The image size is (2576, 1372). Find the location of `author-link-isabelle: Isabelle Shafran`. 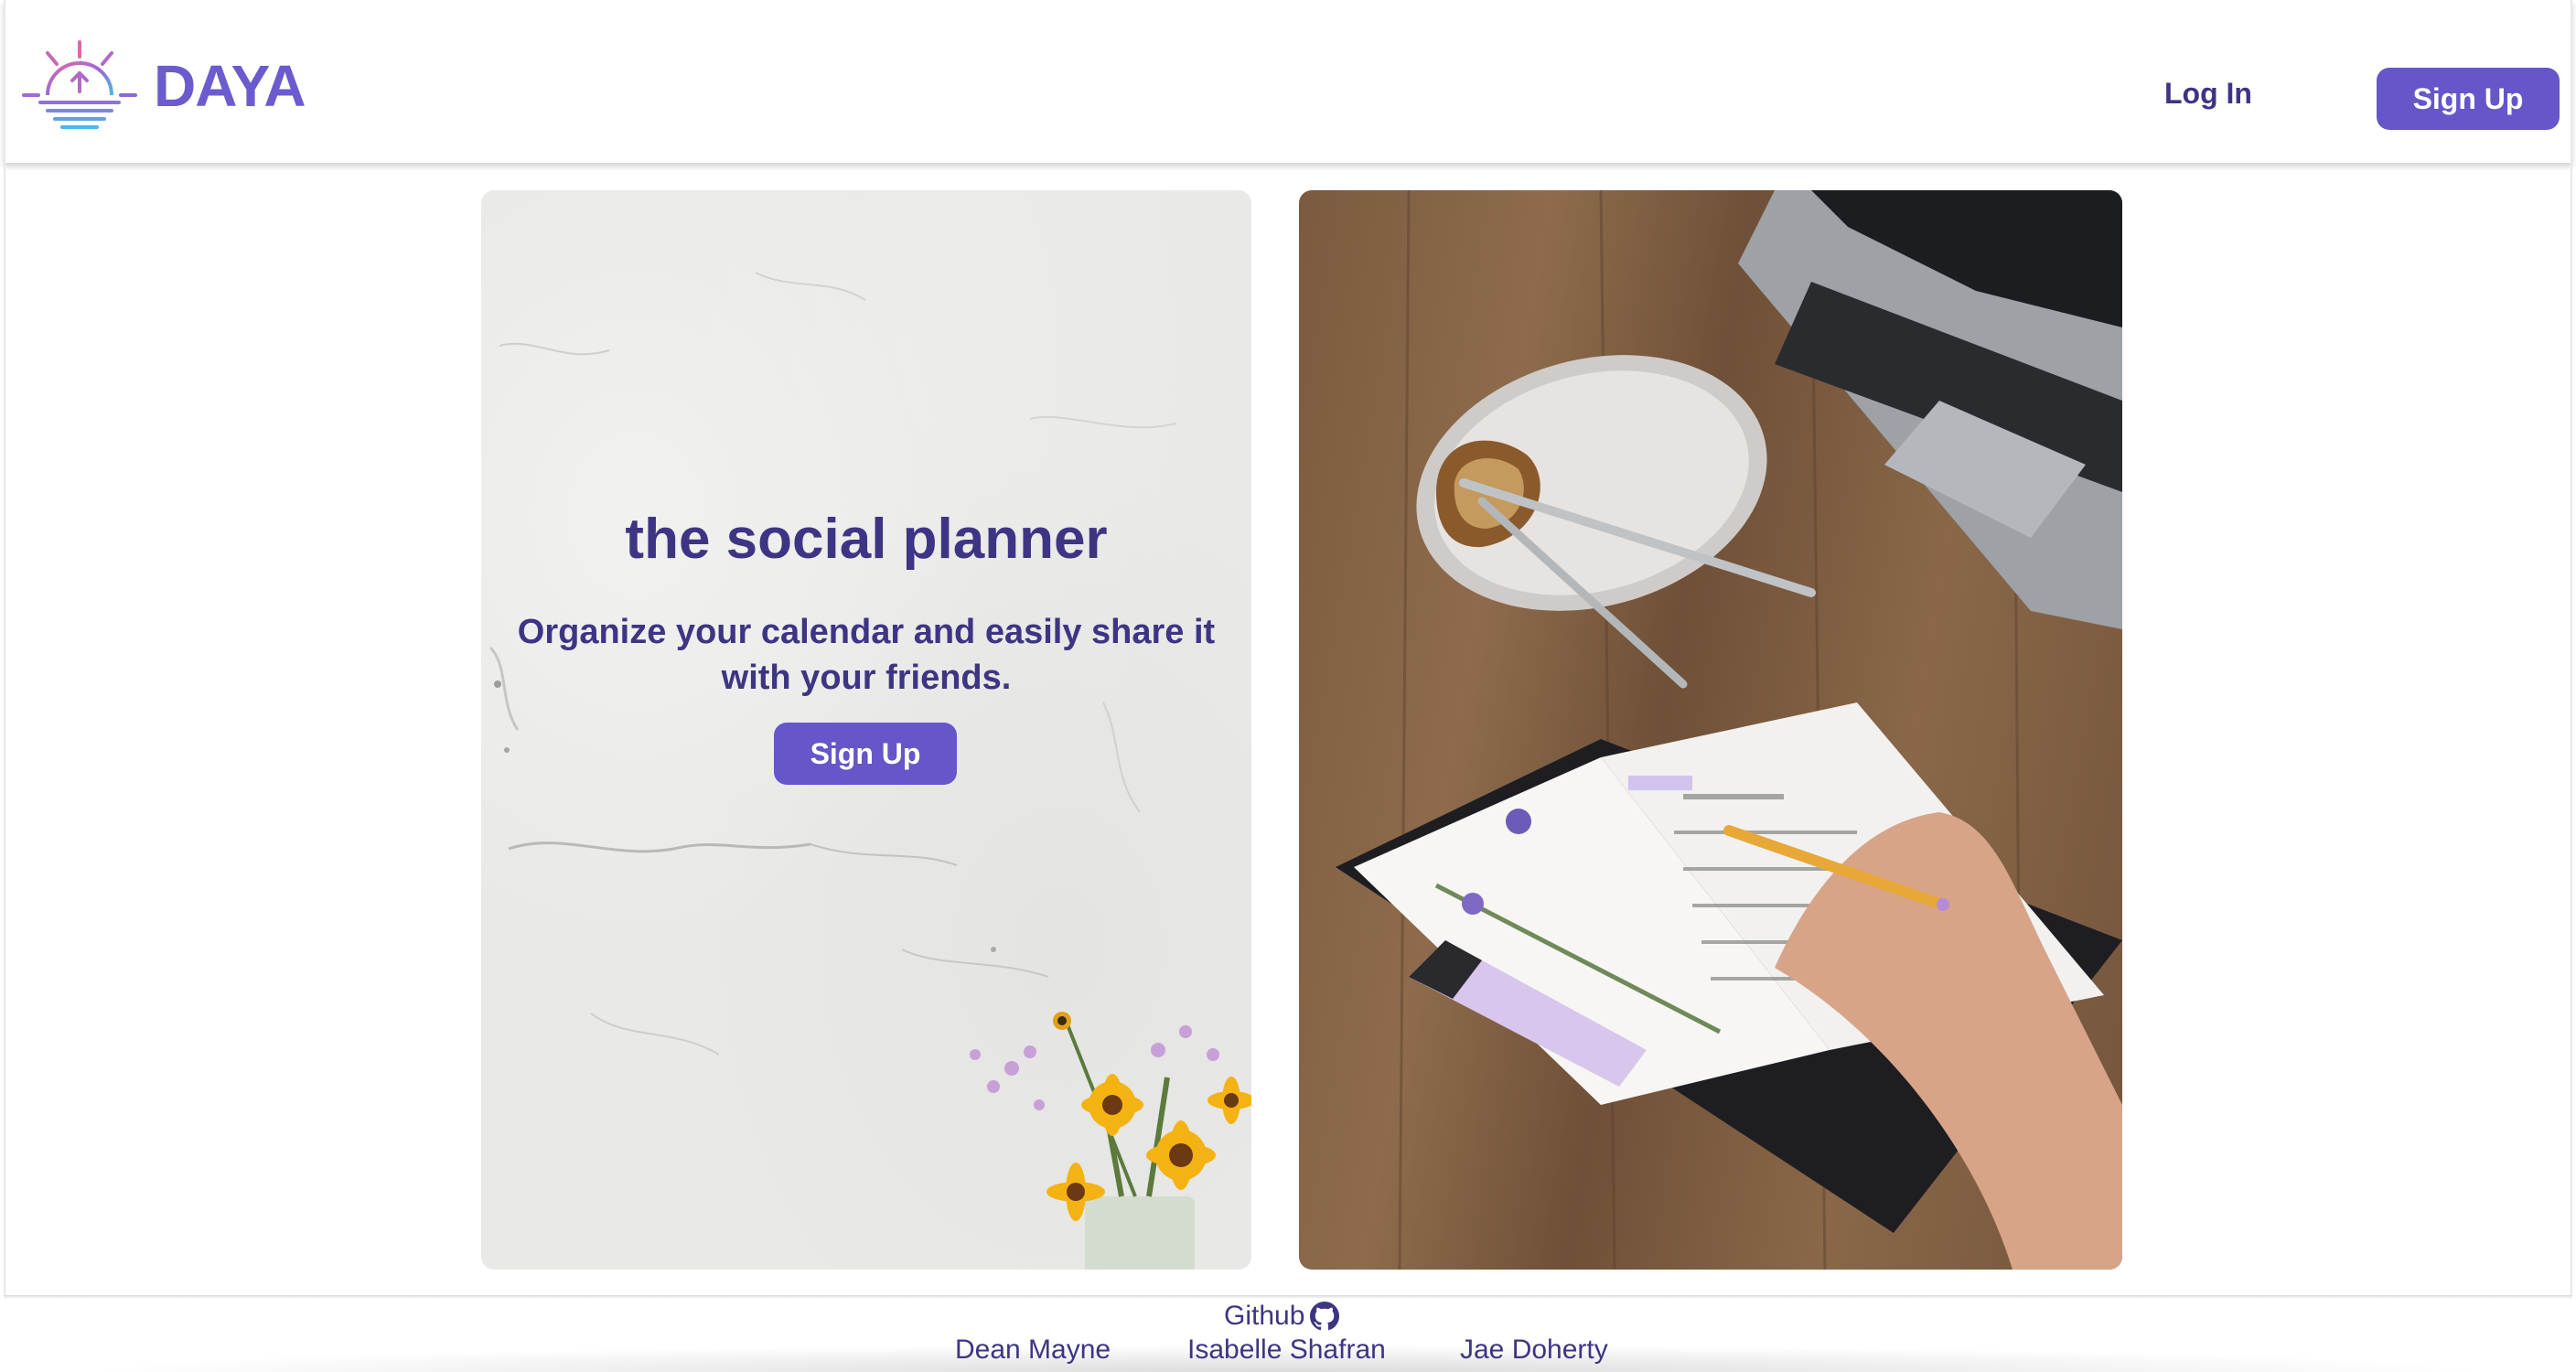

author-link-isabelle: Isabelle Shafran is located at coordinates (1287, 1350).